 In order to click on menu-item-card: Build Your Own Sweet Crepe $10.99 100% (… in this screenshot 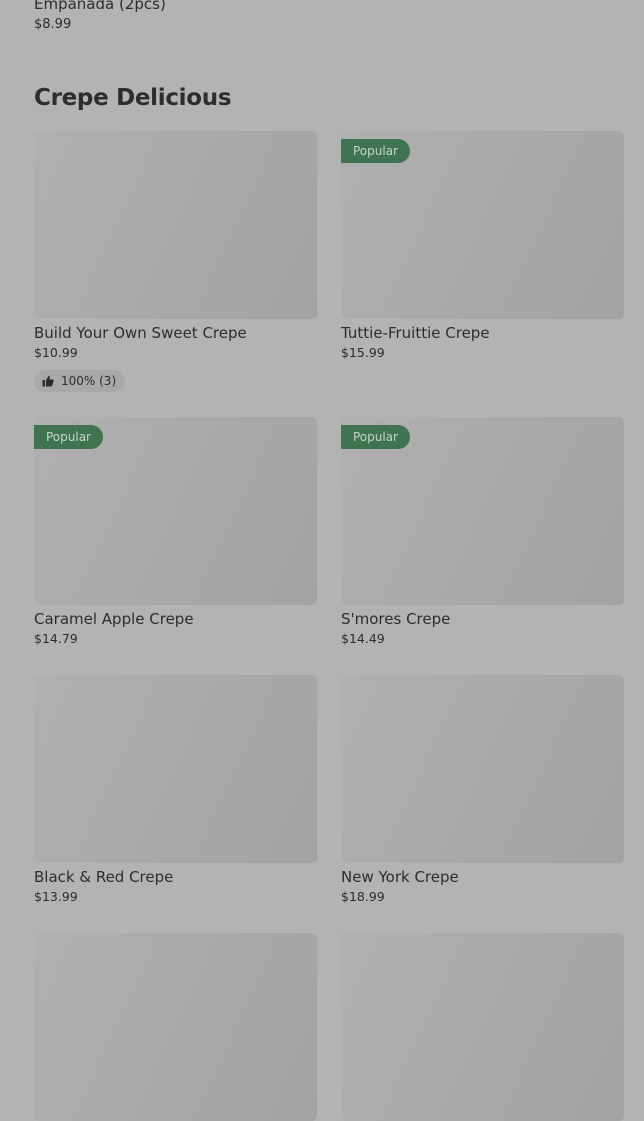, I will do `click(175, 261)`.